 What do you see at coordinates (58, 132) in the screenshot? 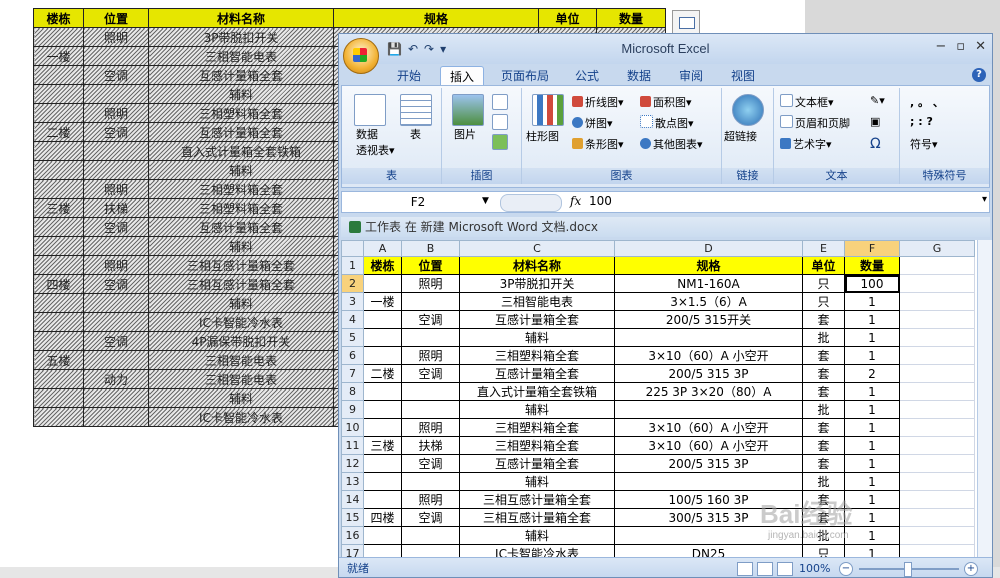
I see `word-table-cell: 二楼` at bounding box center [58, 132].